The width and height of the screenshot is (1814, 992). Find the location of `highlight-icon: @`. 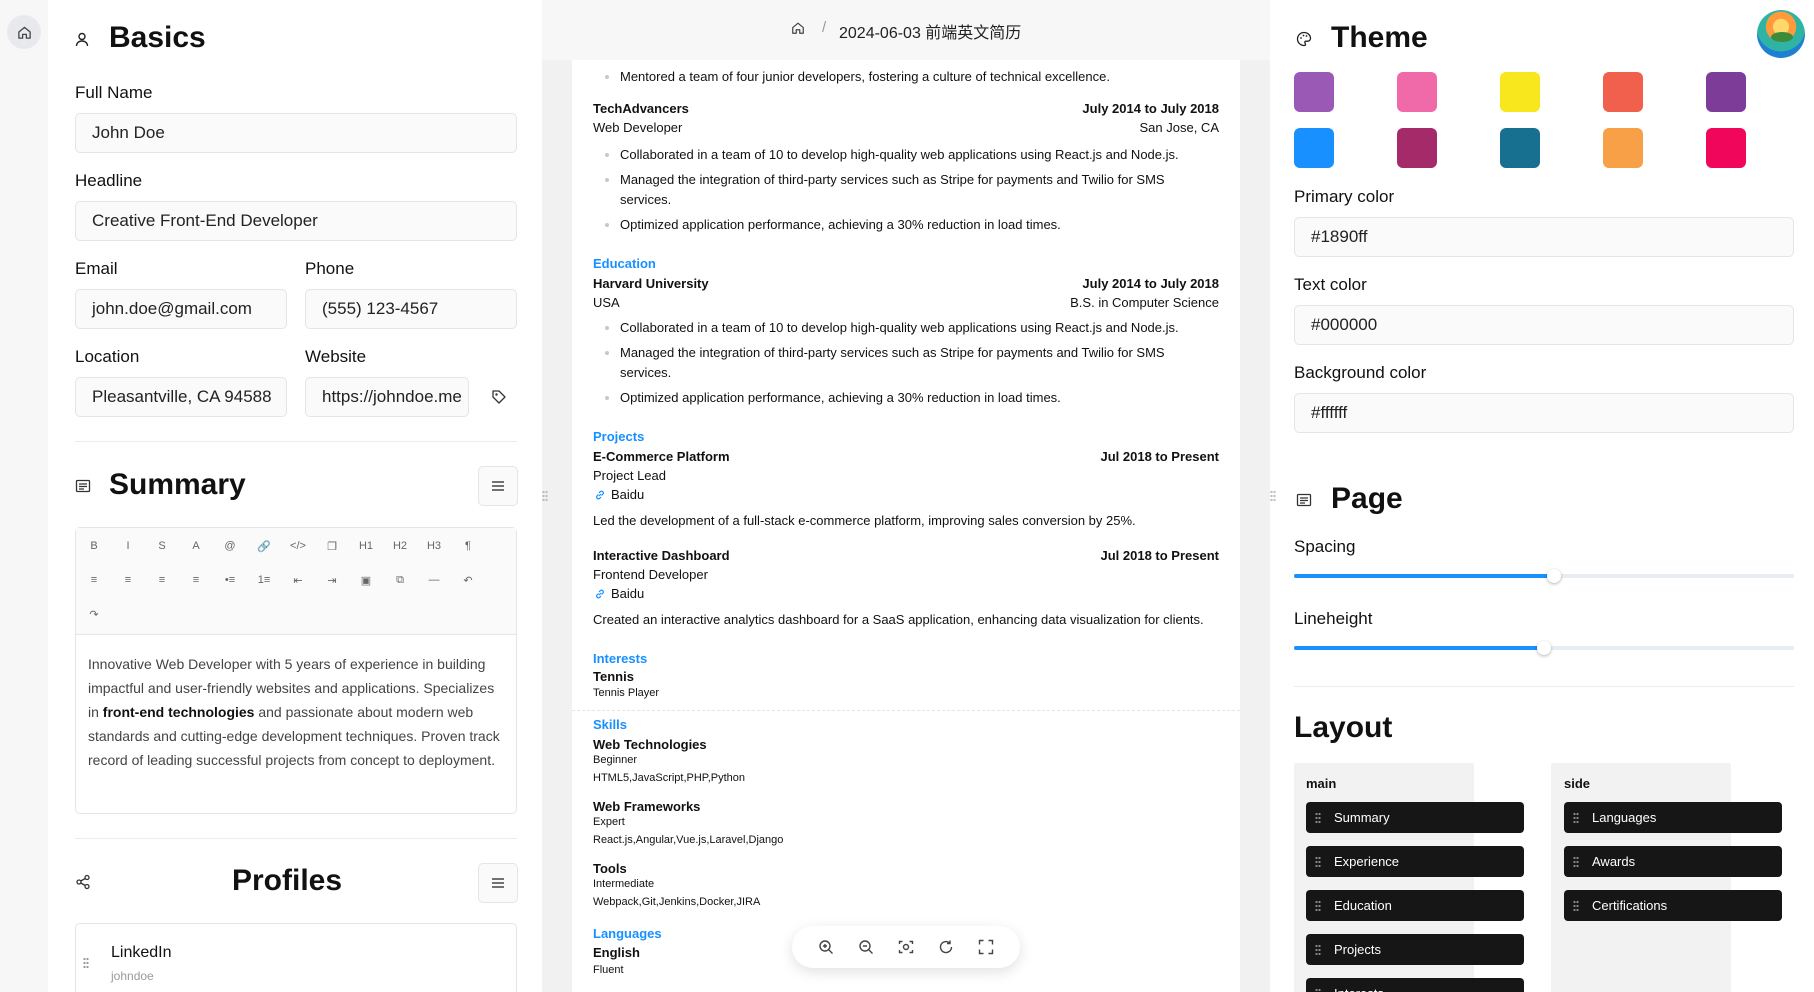

highlight-icon: @ is located at coordinates (230, 546).